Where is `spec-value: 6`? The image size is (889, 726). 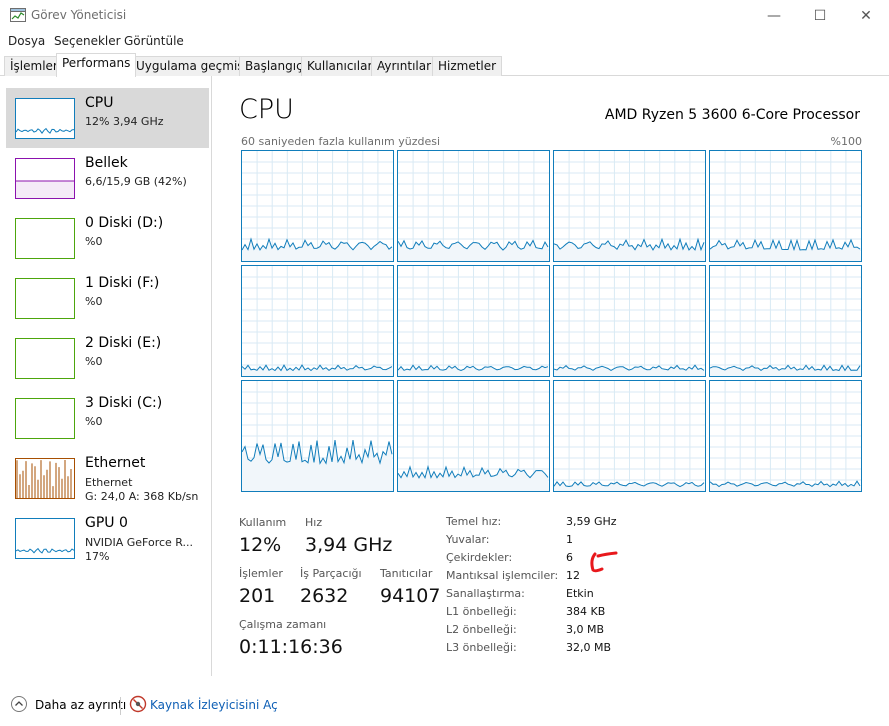 spec-value: 6 is located at coordinates (569, 557).